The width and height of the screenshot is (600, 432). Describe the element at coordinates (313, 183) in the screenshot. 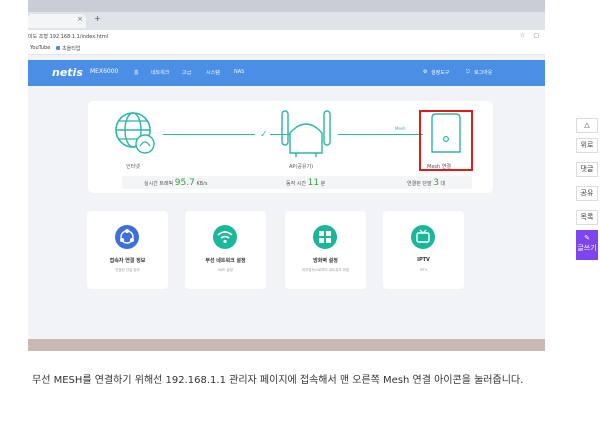

I see `uptime-value: 11` at that location.